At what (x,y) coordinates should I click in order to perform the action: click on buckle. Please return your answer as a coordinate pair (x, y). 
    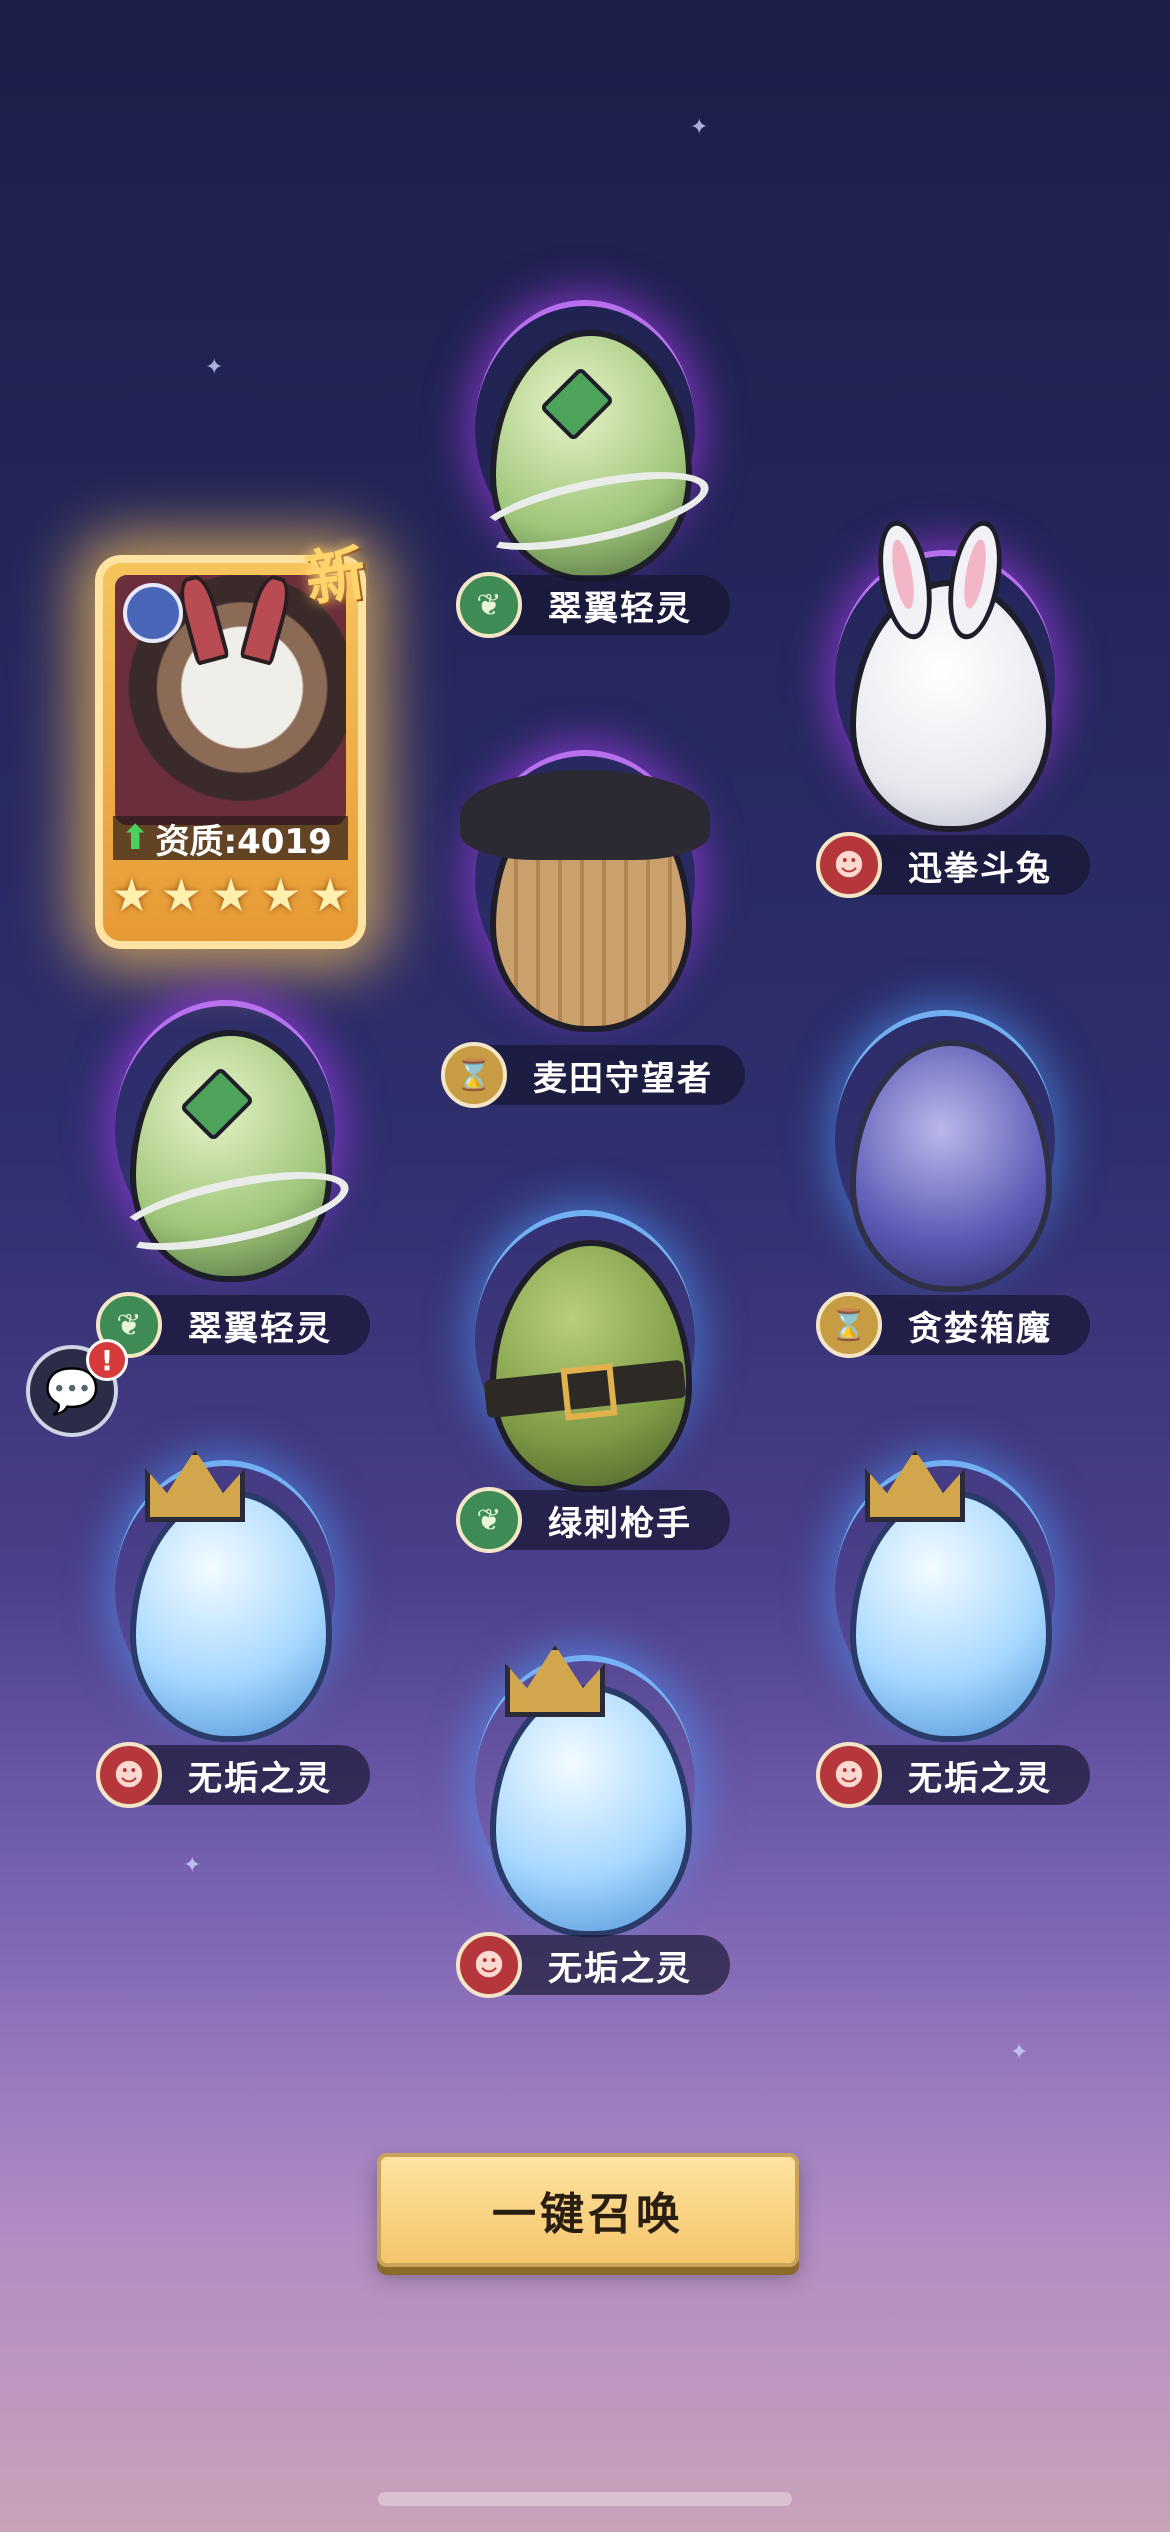
    Looking at the image, I should click on (589, 1392).